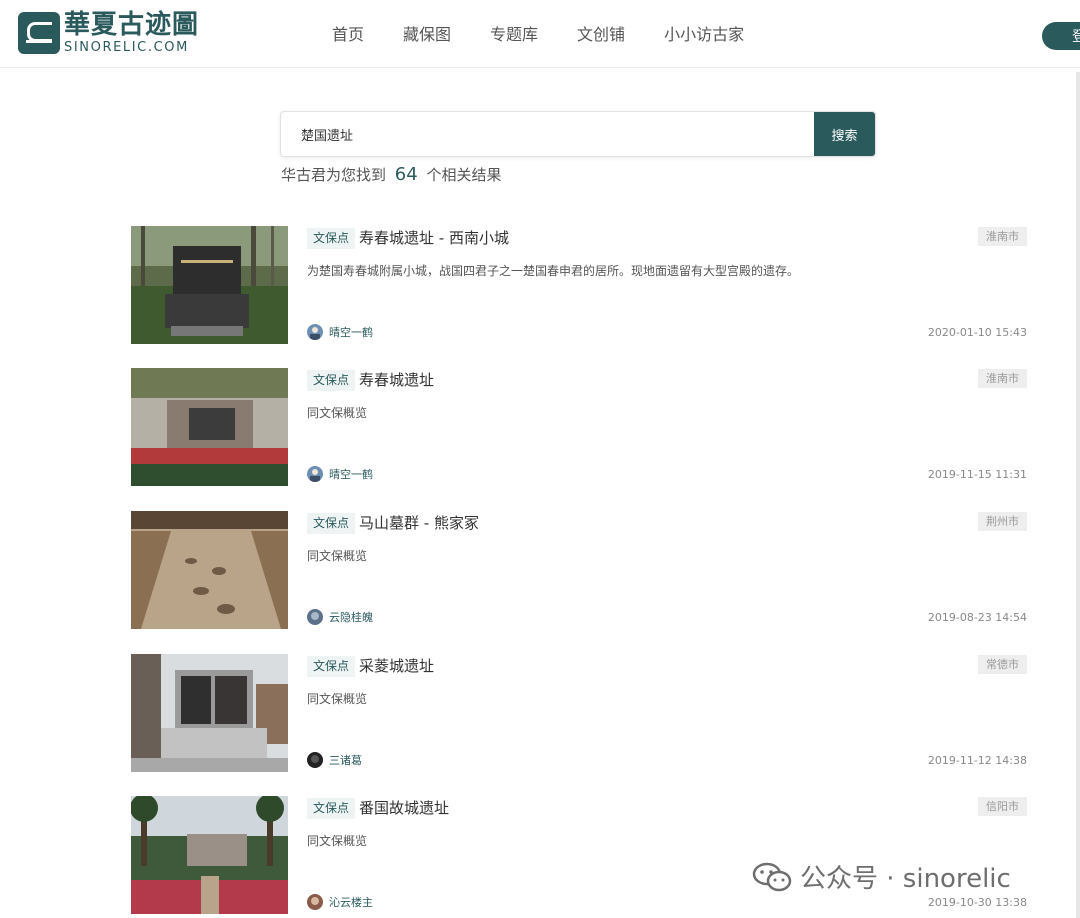  I want to click on logo-mark-icon, so click(39, 33).